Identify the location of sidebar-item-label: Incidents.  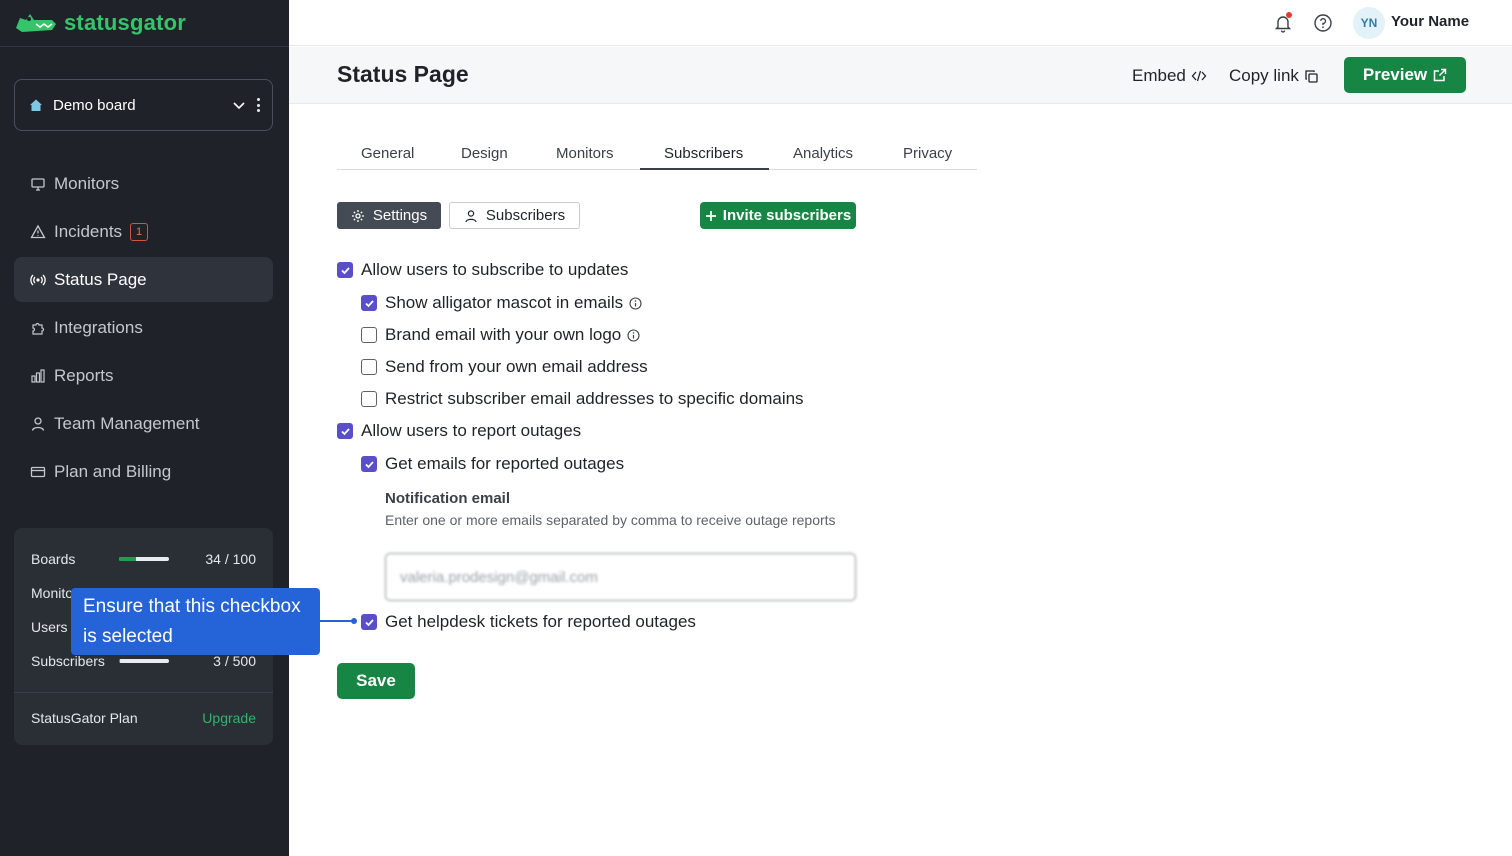
(88, 231).